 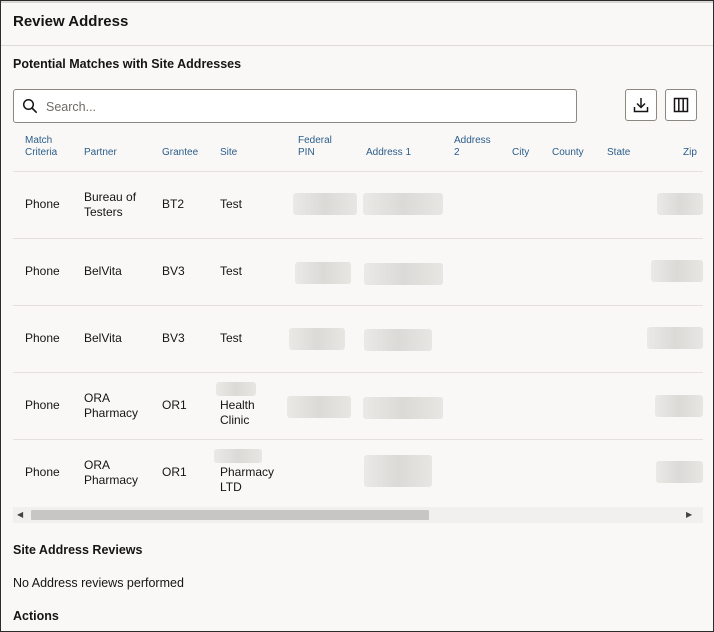 I want to click on column-header-federal-pin: Federal PIN, so click(x=315, y=147).